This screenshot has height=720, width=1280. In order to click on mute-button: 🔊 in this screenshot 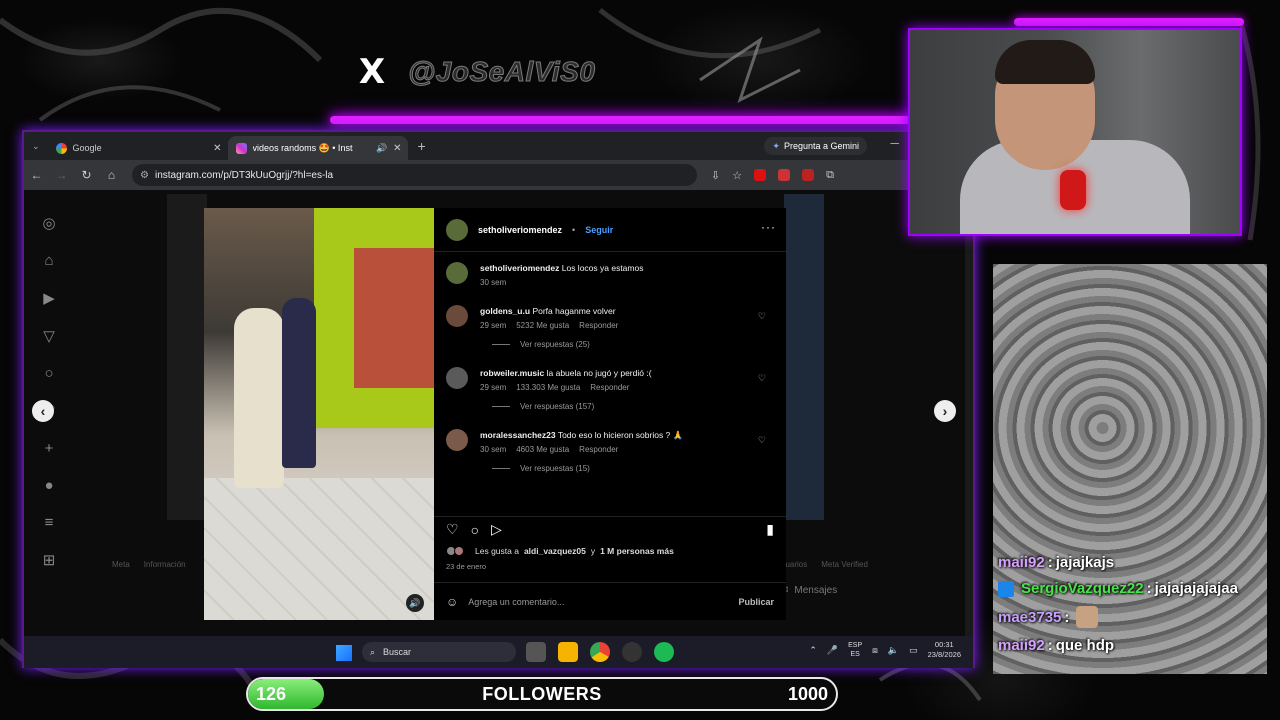, I will do `click(415, 603)`.